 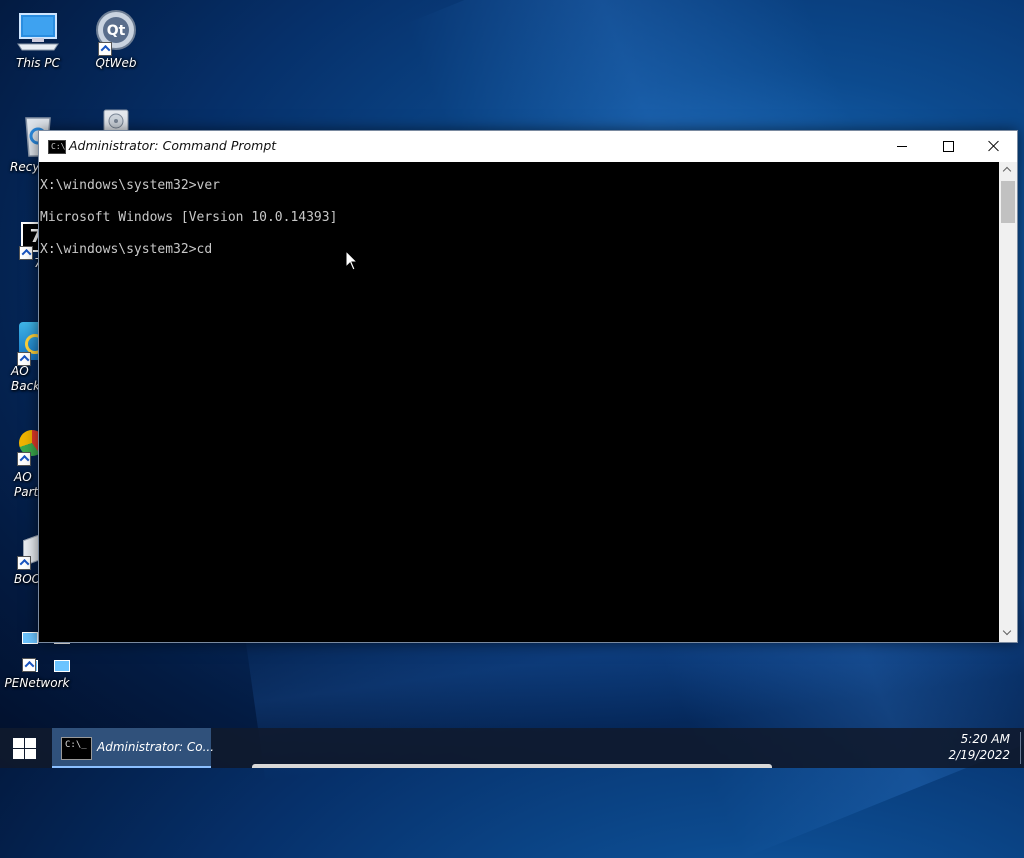 I want to click on desktop-icon-label: AO Parti, so click(x=28, y=484).